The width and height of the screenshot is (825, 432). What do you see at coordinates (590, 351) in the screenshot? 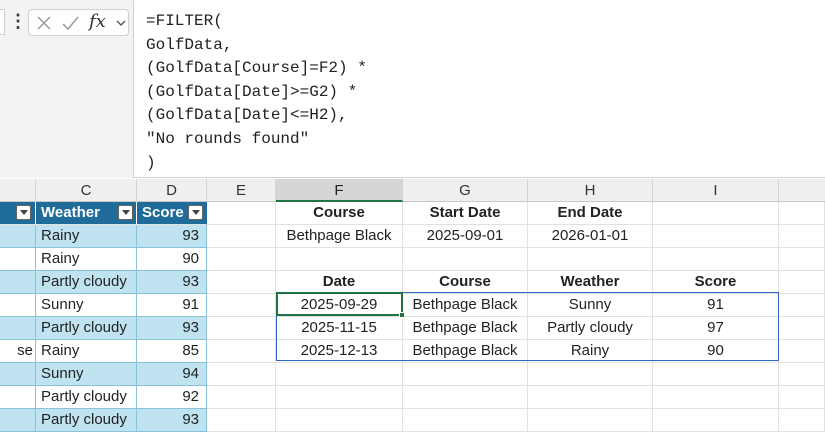
I see `result-weather-cell: Rainy` at bounding box center [590, 351].